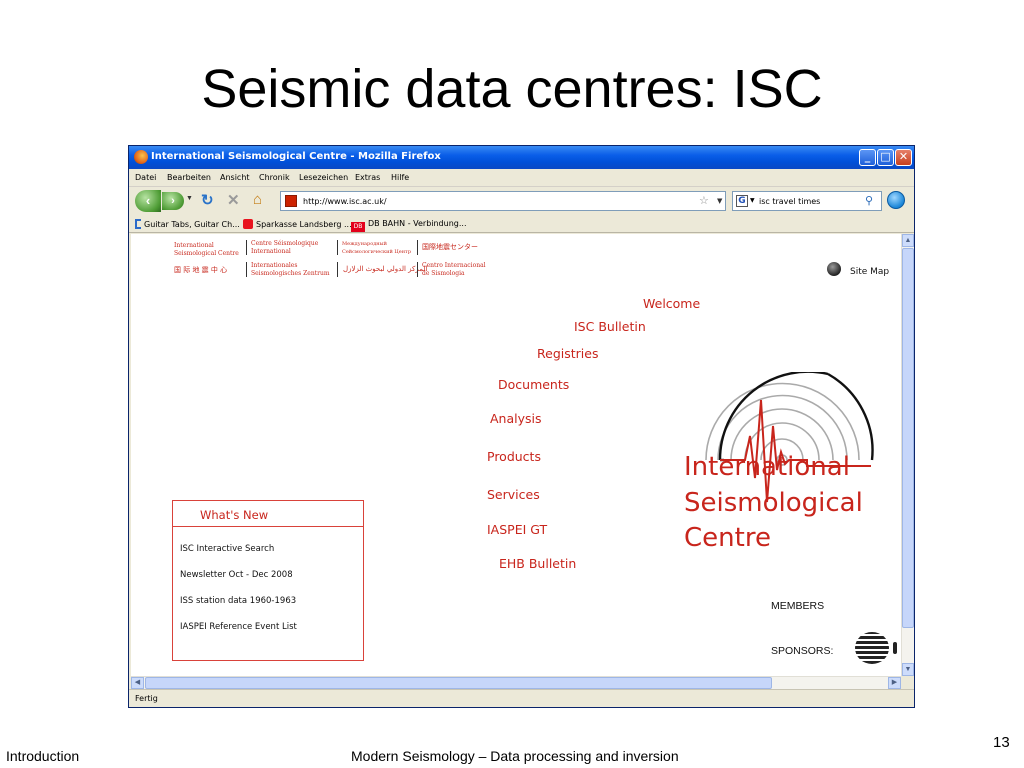  Describe the element at coordinates (704, 200) in the screenshot. I see `bookmark-star-icon: ☆` at that location.